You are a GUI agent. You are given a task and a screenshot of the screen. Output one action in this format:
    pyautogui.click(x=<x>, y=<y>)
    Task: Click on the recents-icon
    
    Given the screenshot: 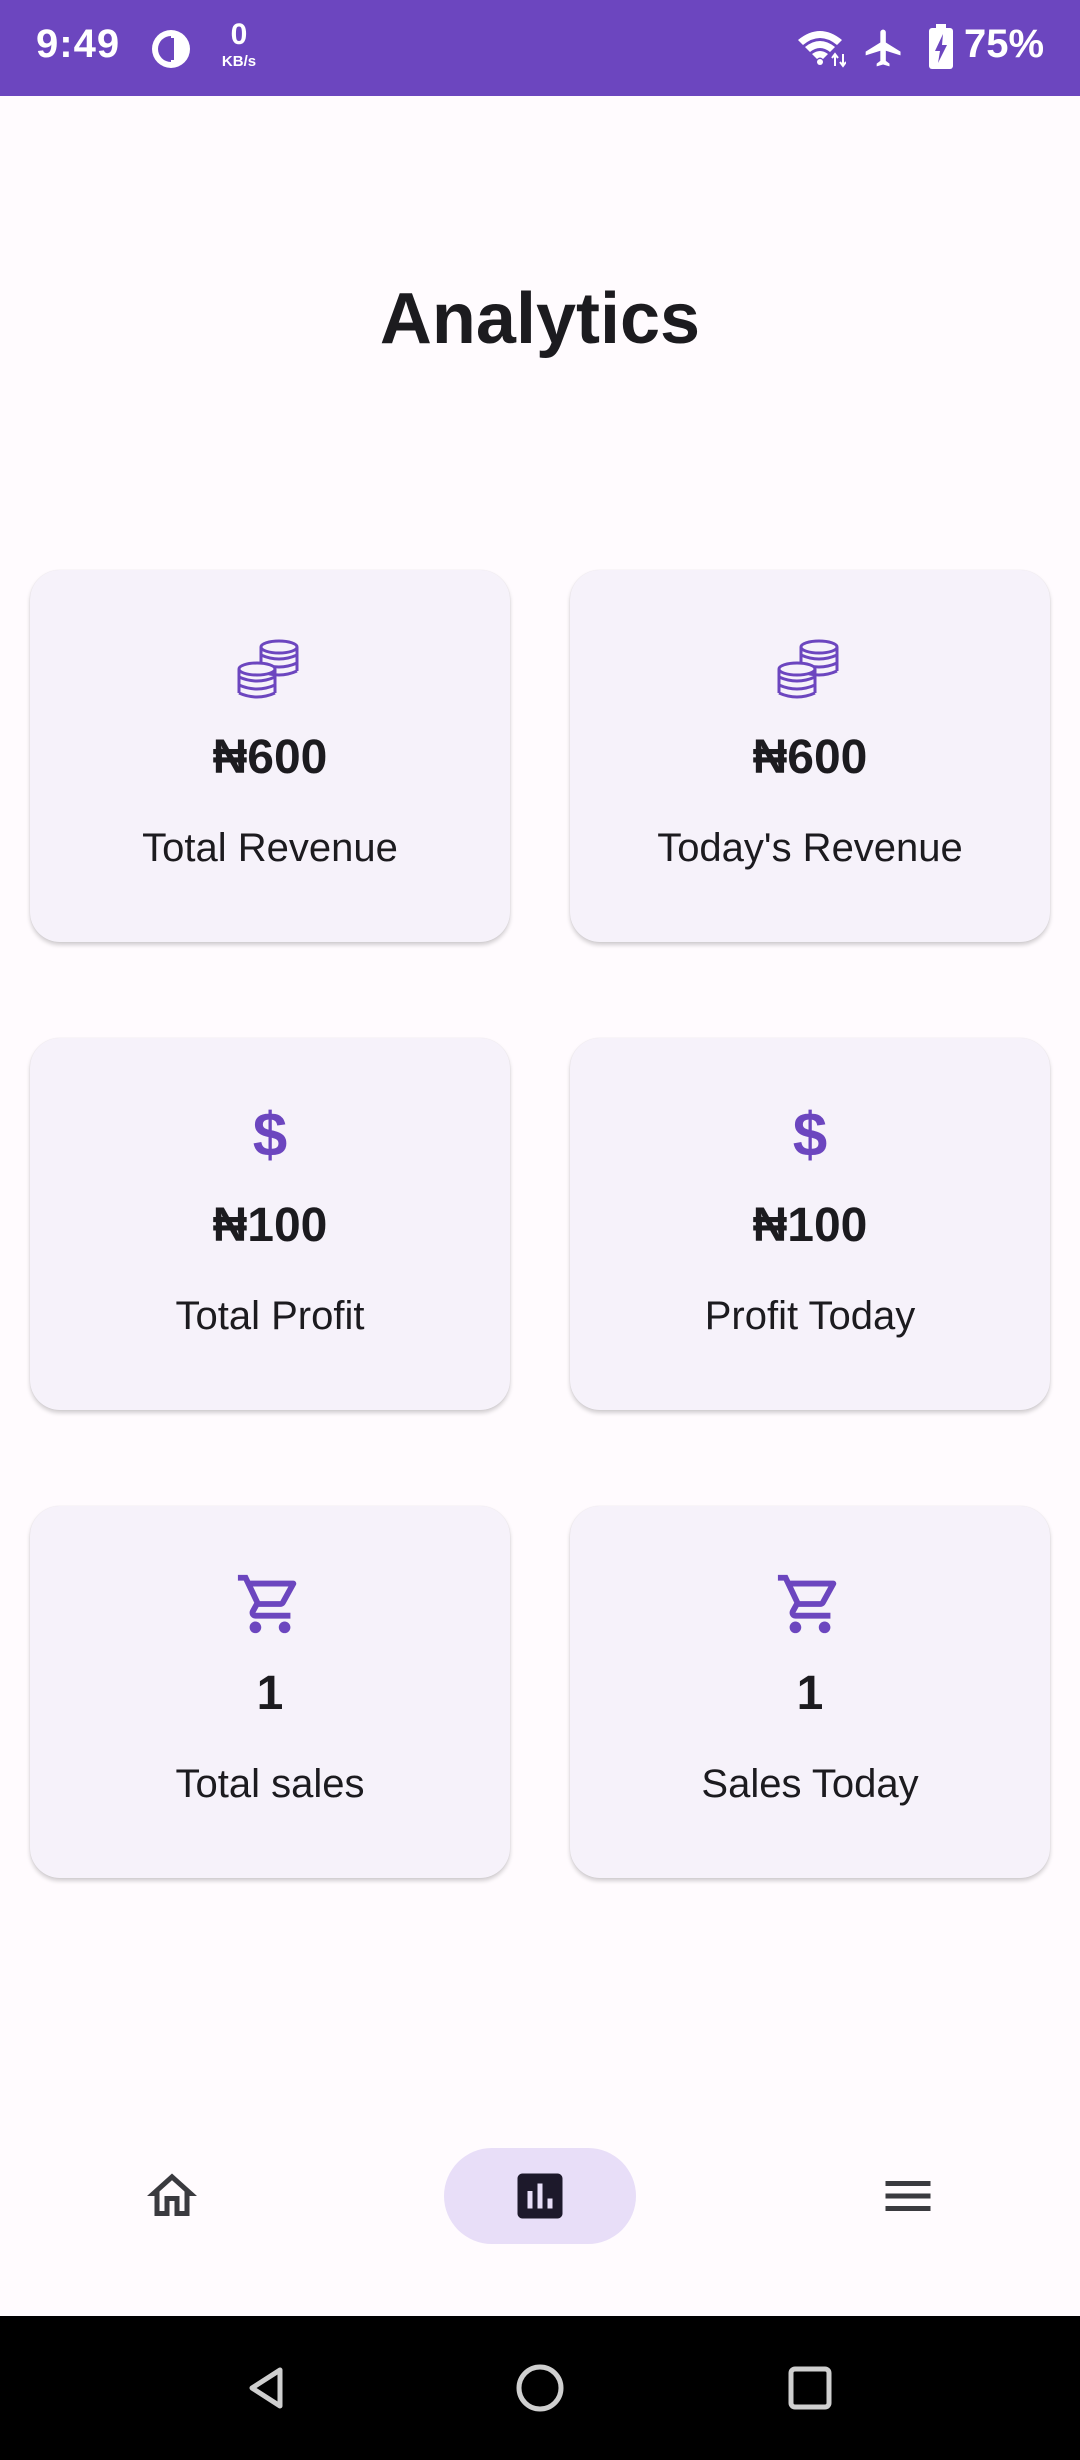 What is the action you would take?
    pyautogui.click(x=810, y=2388)
    